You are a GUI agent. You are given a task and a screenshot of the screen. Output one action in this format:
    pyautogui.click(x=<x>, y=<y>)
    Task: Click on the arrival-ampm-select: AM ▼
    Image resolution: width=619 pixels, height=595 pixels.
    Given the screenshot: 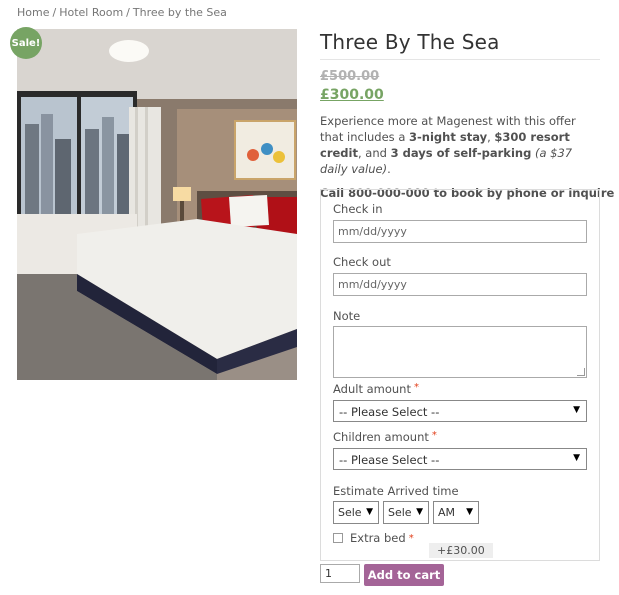 What is the action you would take?
    pyautogui.click(x=456, y=512)
    